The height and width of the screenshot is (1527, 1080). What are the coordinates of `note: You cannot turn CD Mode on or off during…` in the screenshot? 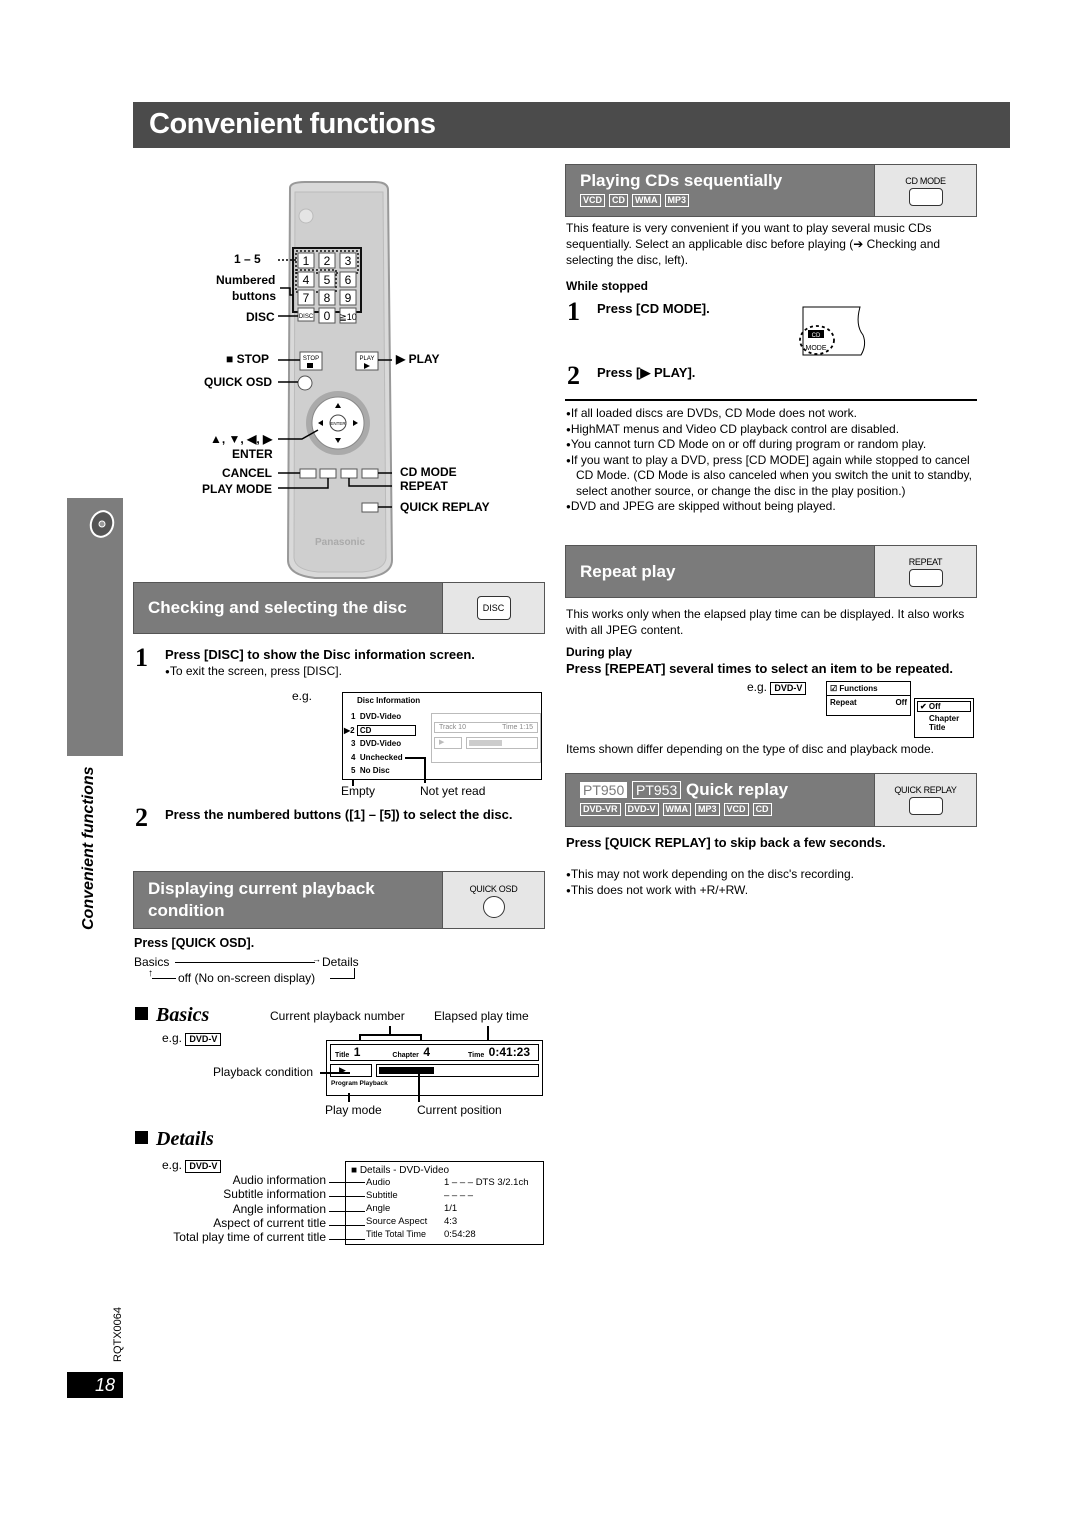 It's located at (772, 445).